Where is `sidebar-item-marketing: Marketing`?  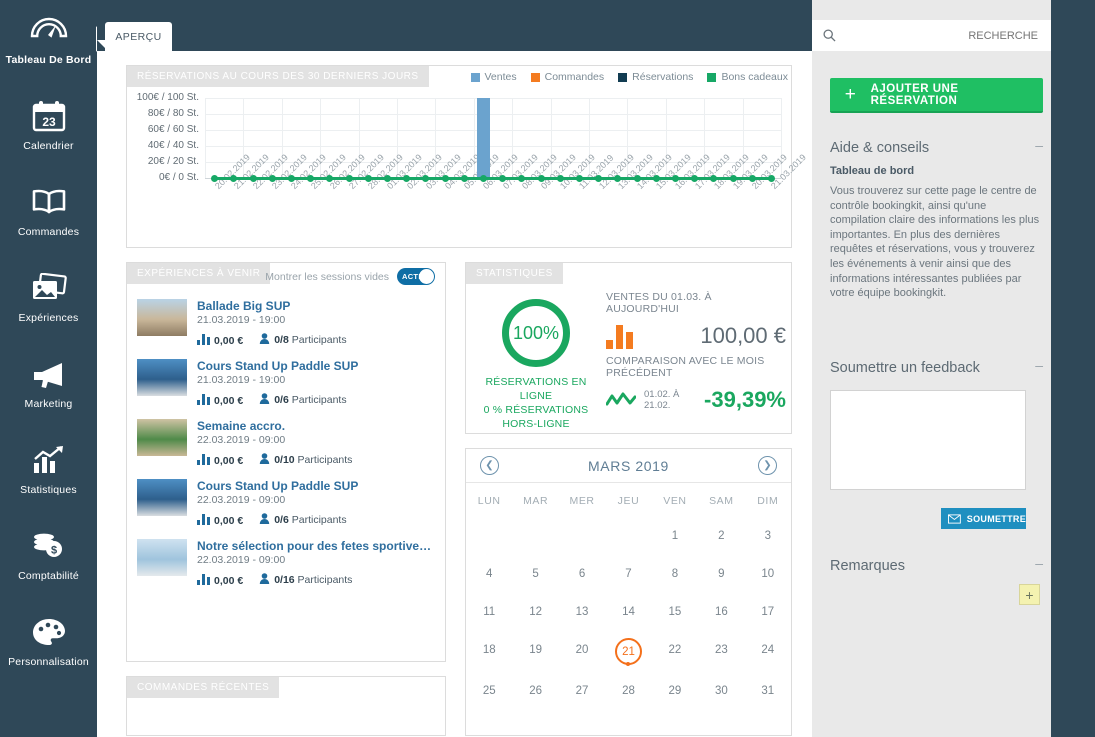 sidebar-item-marketing: Marketing is located at coordinates (48, 387).